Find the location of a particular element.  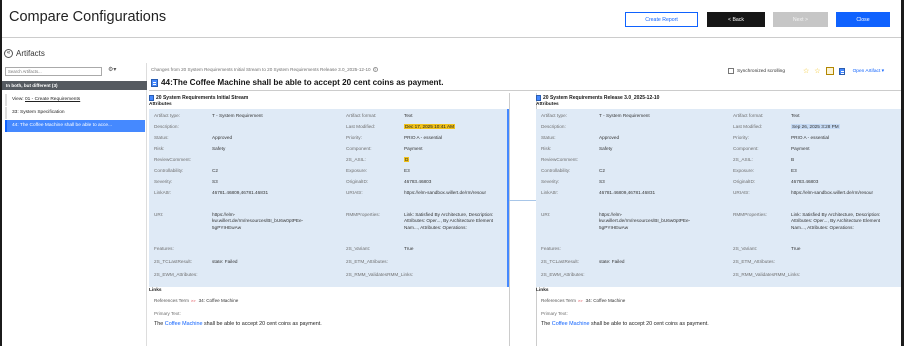

comment-icon is located at coordinates (829, 71).